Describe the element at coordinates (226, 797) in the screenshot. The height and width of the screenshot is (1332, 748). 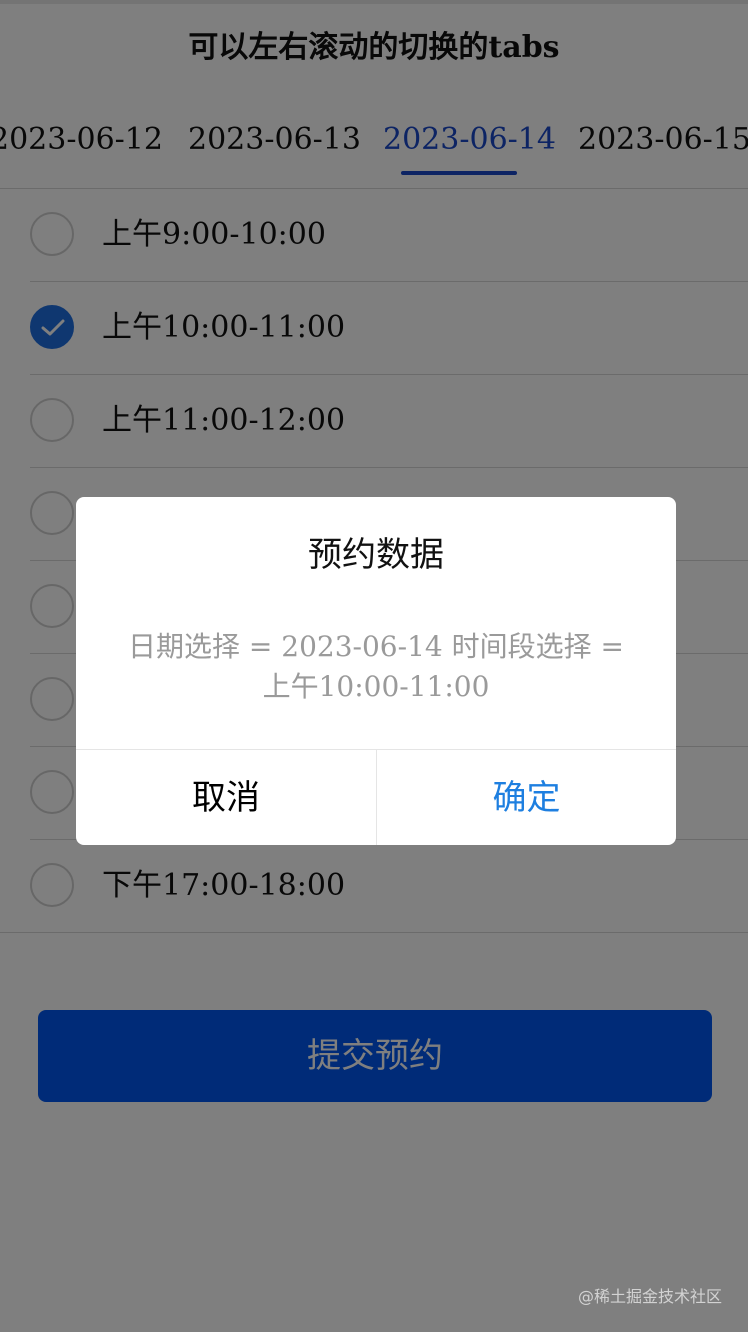
I see `cancel-button: 取消` at that location.